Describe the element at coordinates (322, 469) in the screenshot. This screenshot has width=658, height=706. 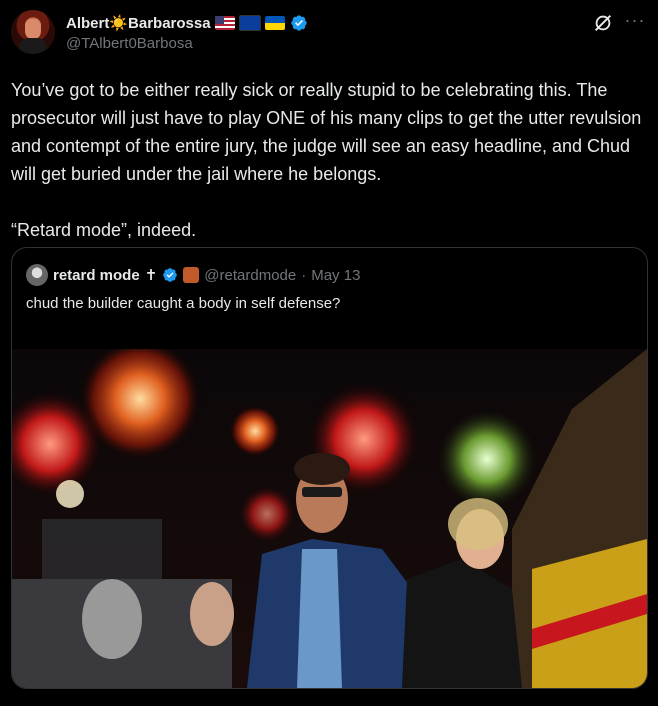
I see `man-hair` at that location.